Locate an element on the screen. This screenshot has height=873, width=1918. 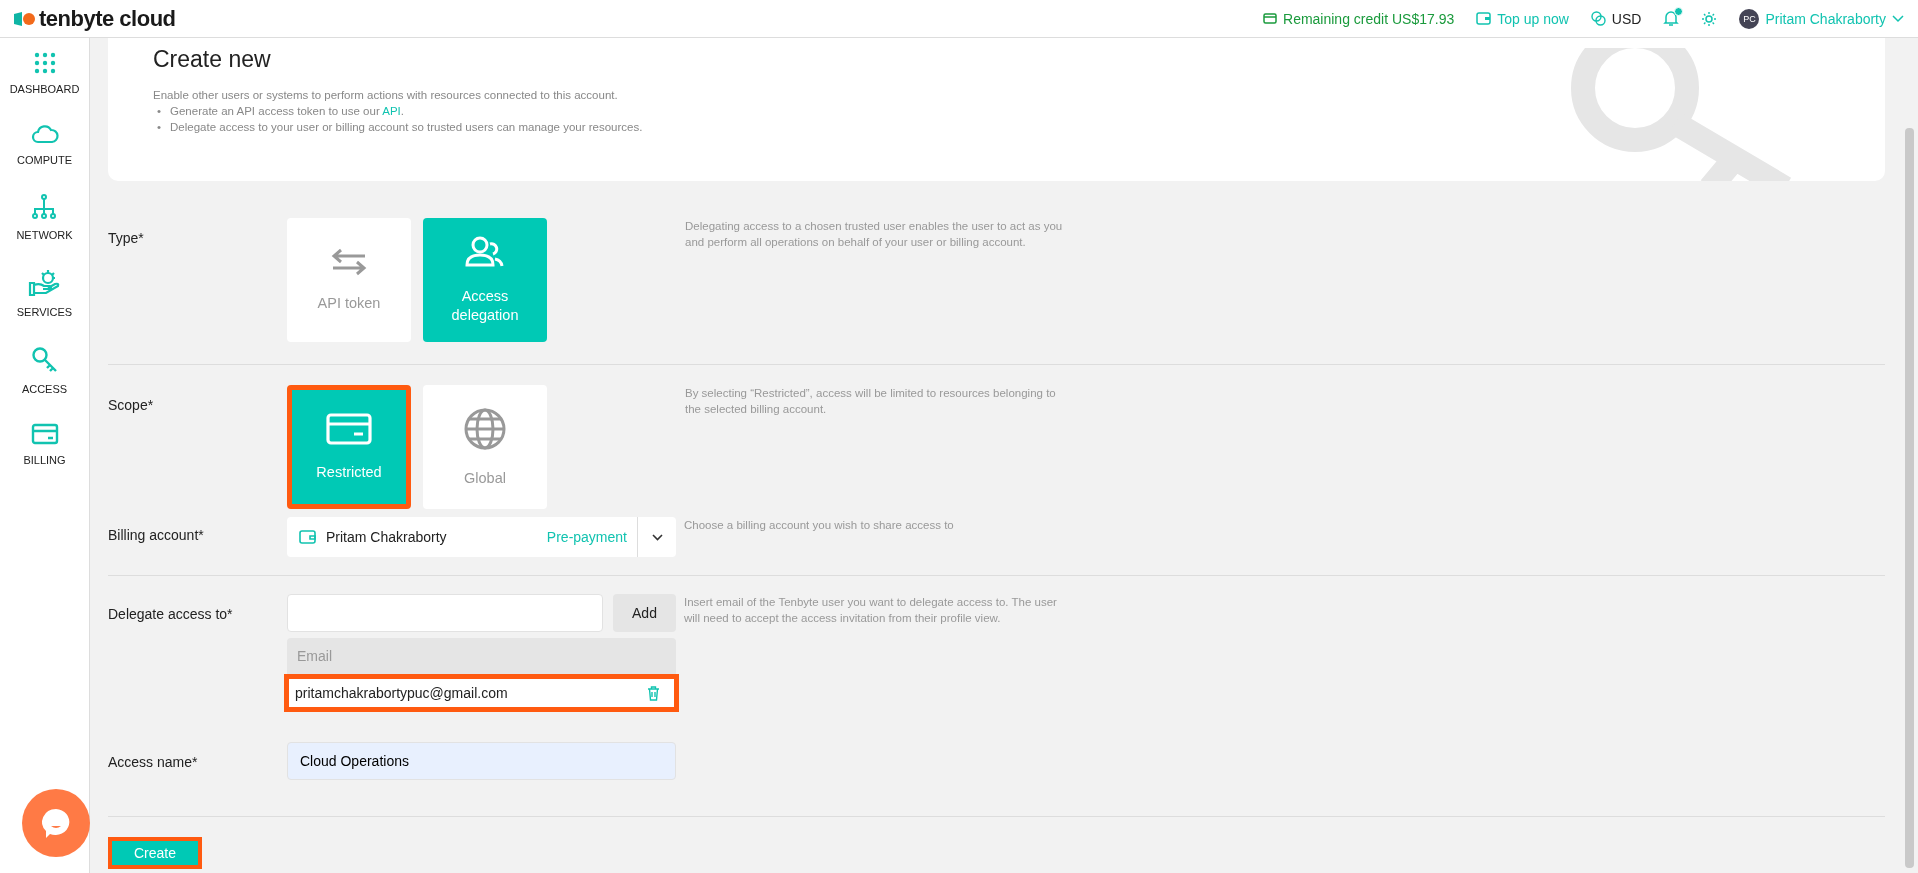
nav-label: BILLING is located at coordinates (44, 460).